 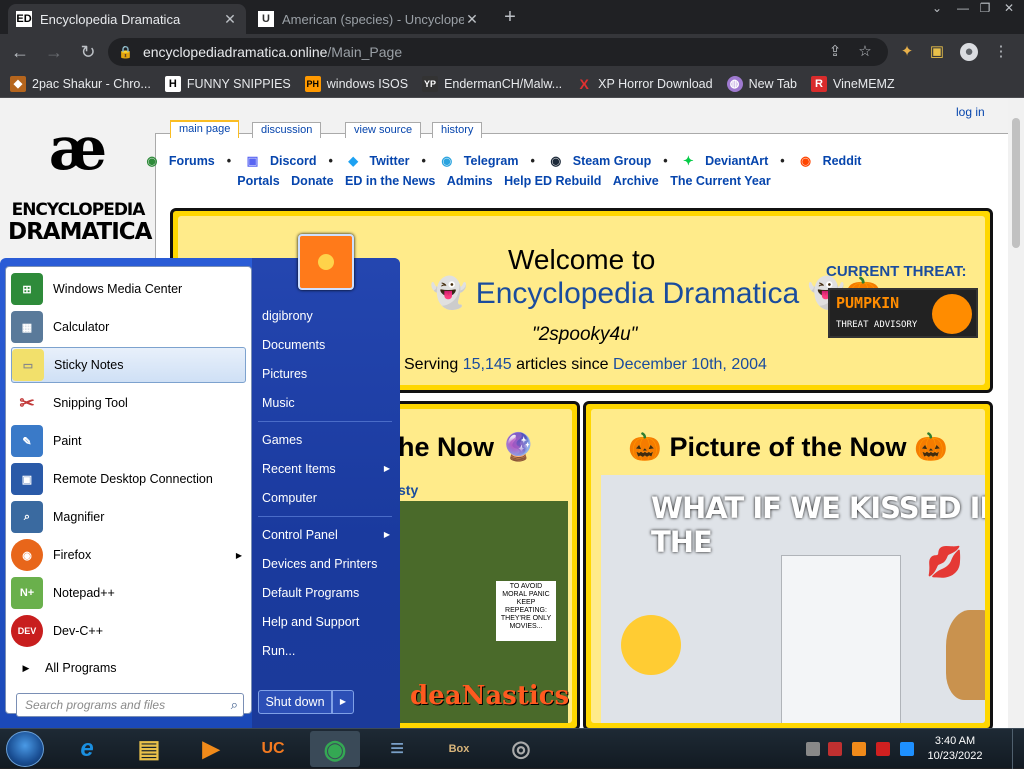 What do you see at coordinates (273, 749) in the screenshot?
I see `uc-browser-icon: UC` at bounding box center [273, 749].